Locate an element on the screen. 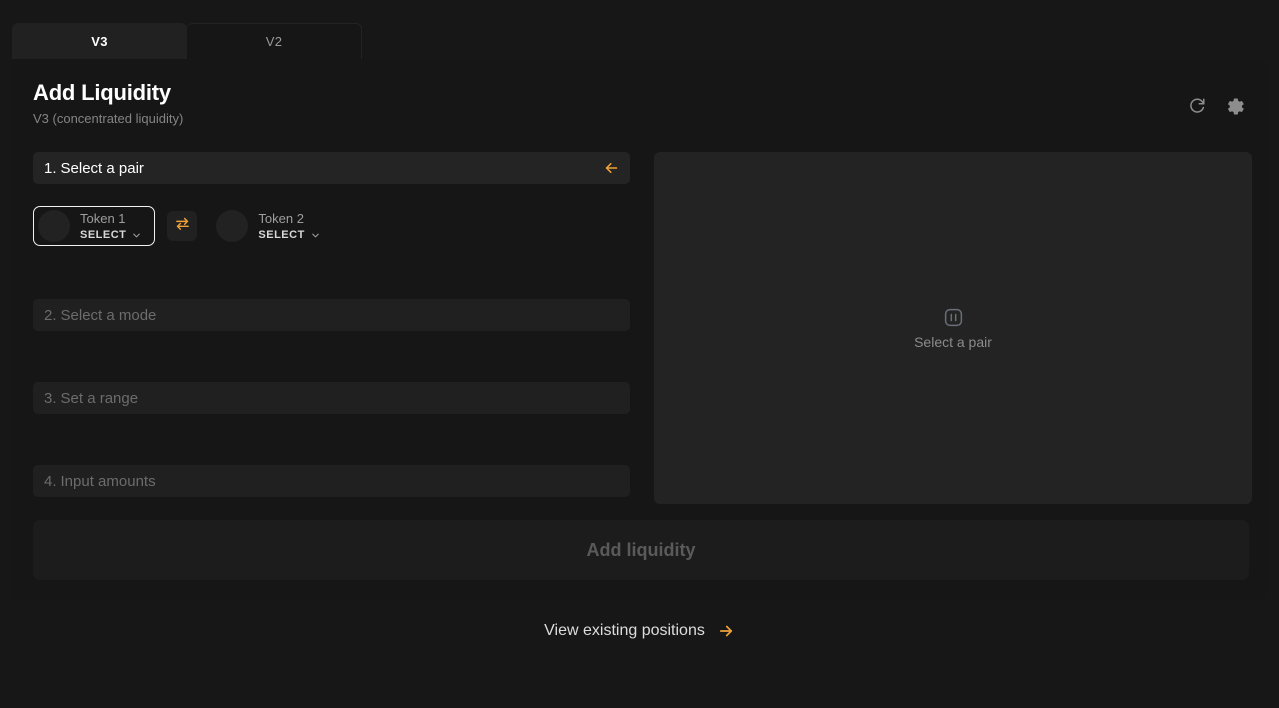 The height and width of the screenshot is (708, 1279). token1-name: Token 1 is located at coordinates (103, 218).